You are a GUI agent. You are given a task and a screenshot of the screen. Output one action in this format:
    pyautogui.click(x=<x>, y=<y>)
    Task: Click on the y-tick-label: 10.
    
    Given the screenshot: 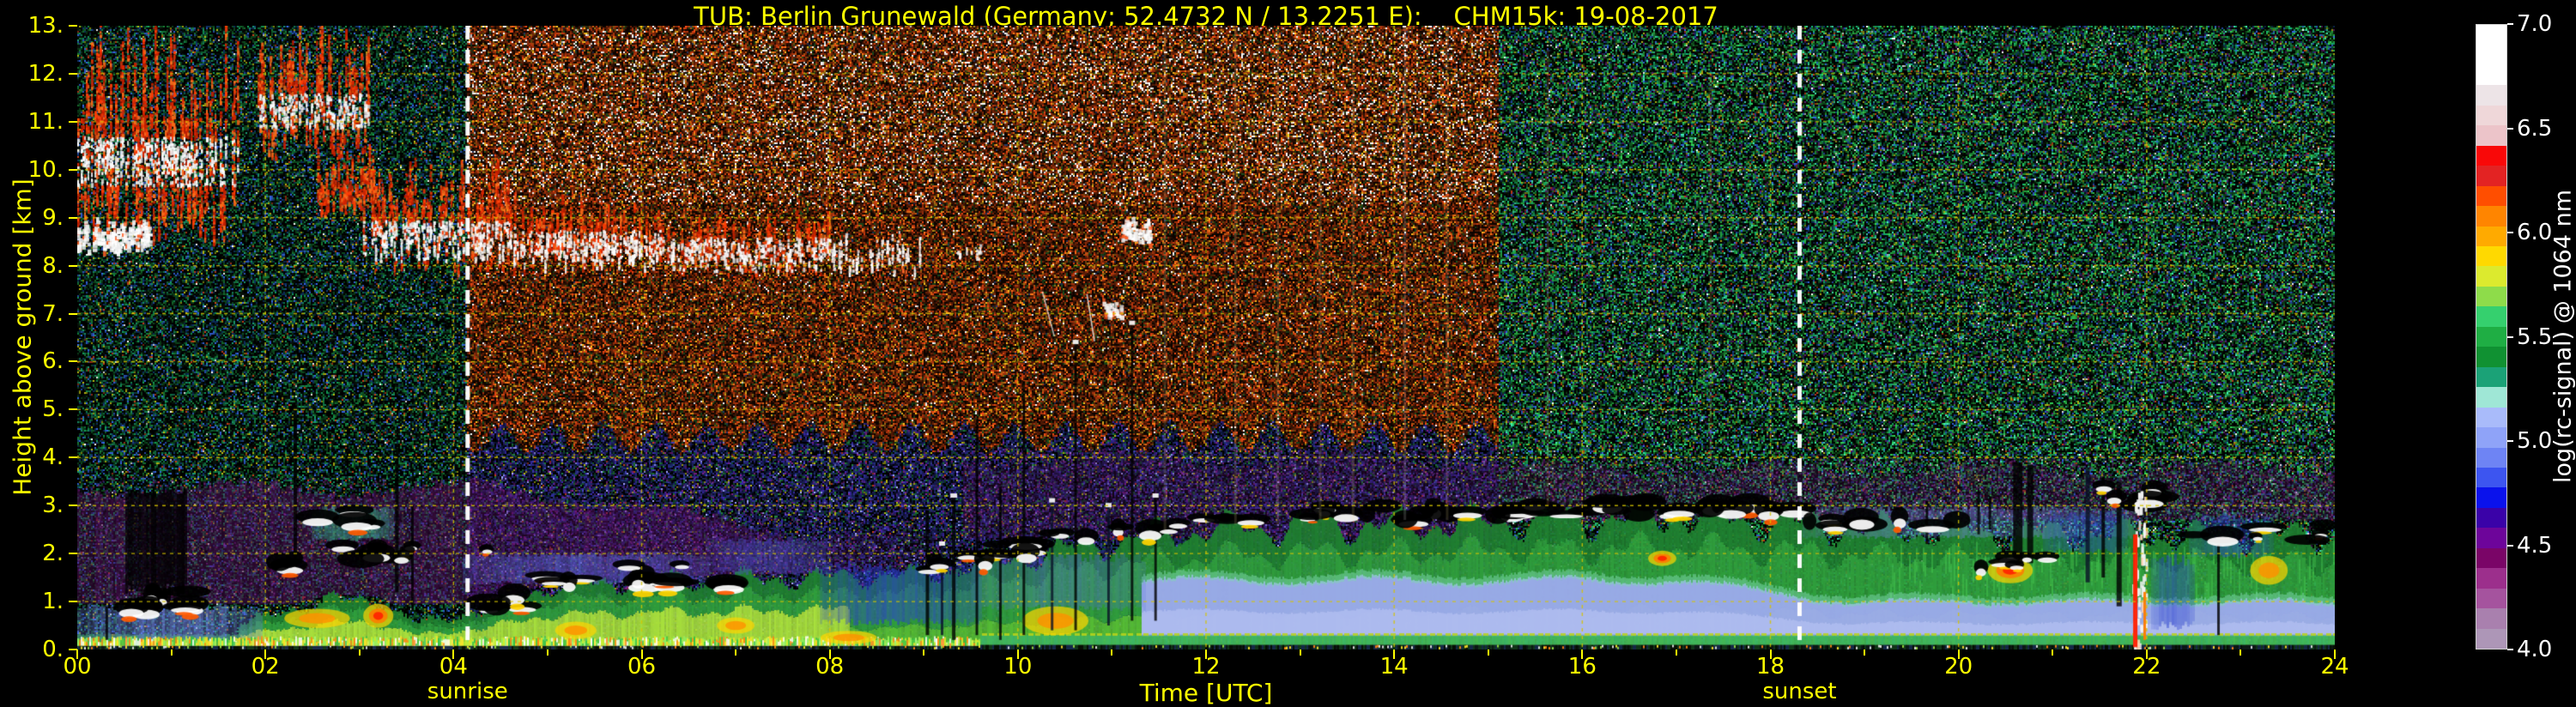 What is the action you would take?
    pyautogui.click(x=45, y=170)
    